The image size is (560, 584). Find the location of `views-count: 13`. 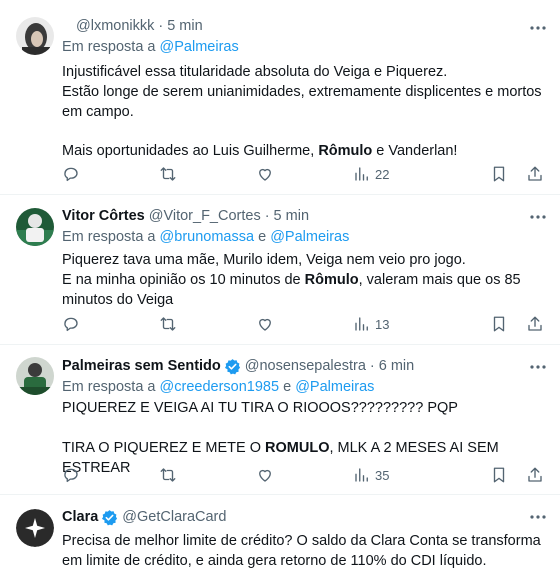

views-count: 13 is located at coordinates (382, 324).